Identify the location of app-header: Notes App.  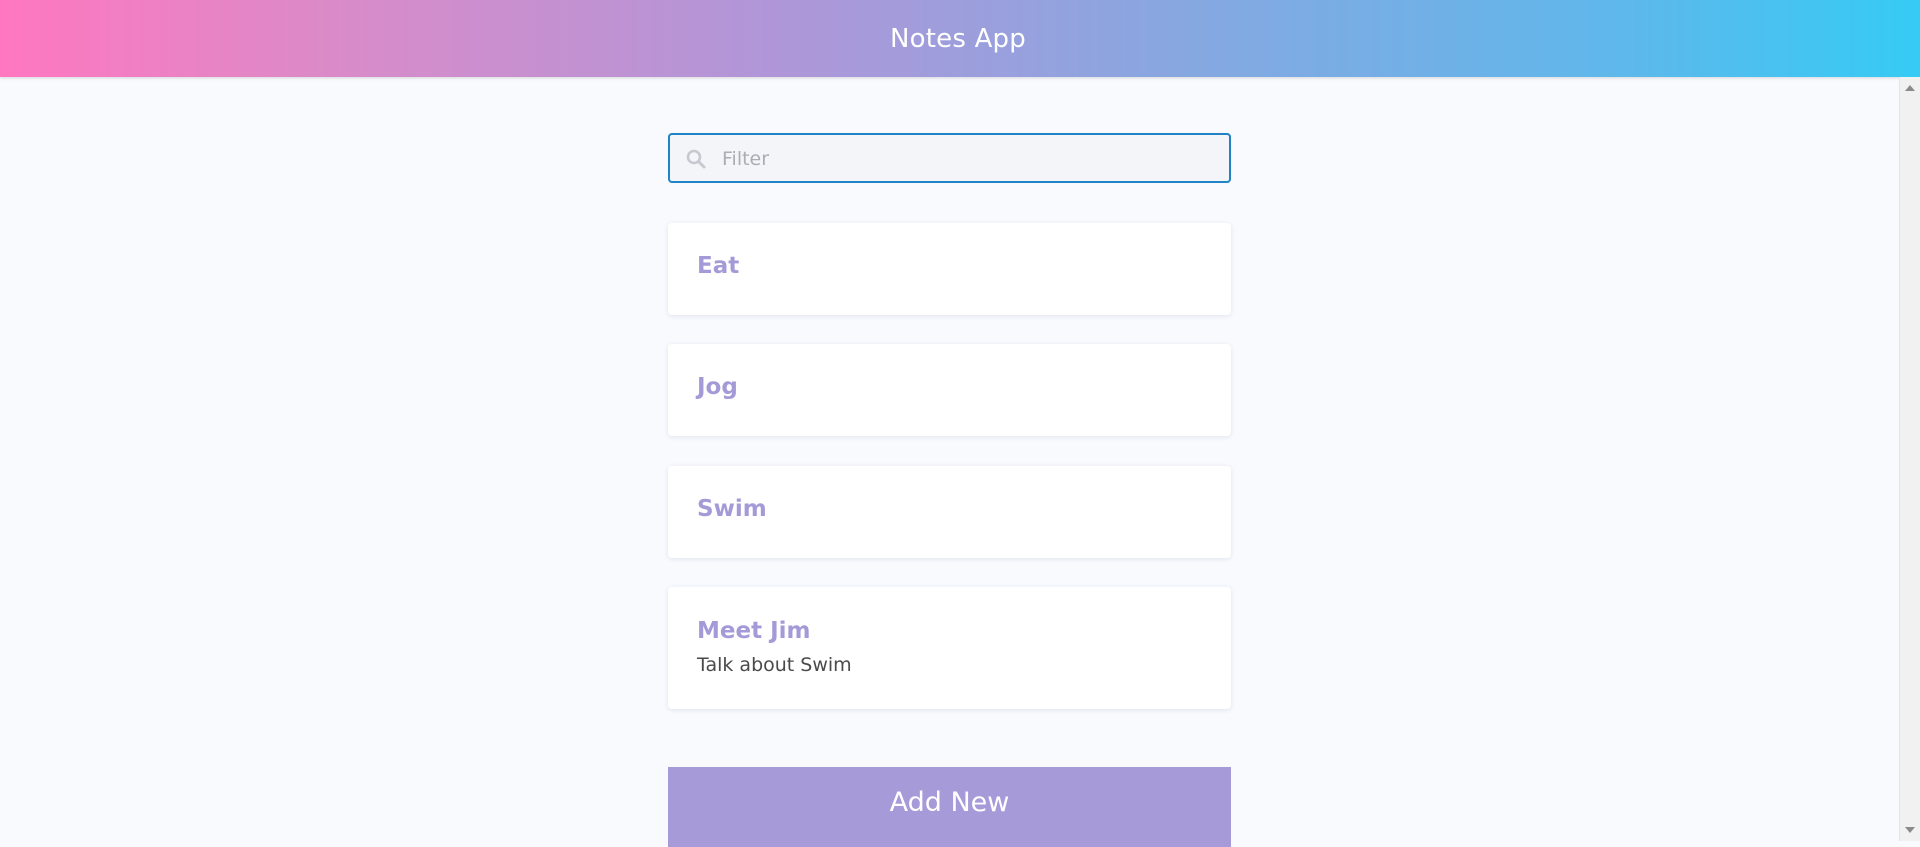
(960, 38).